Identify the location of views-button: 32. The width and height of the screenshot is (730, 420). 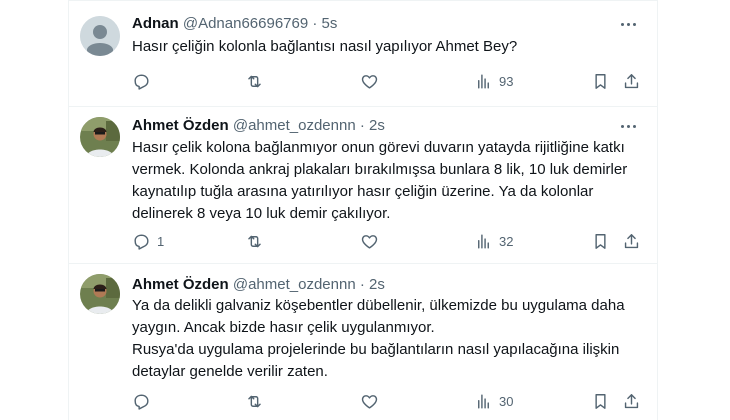
(493, 241).